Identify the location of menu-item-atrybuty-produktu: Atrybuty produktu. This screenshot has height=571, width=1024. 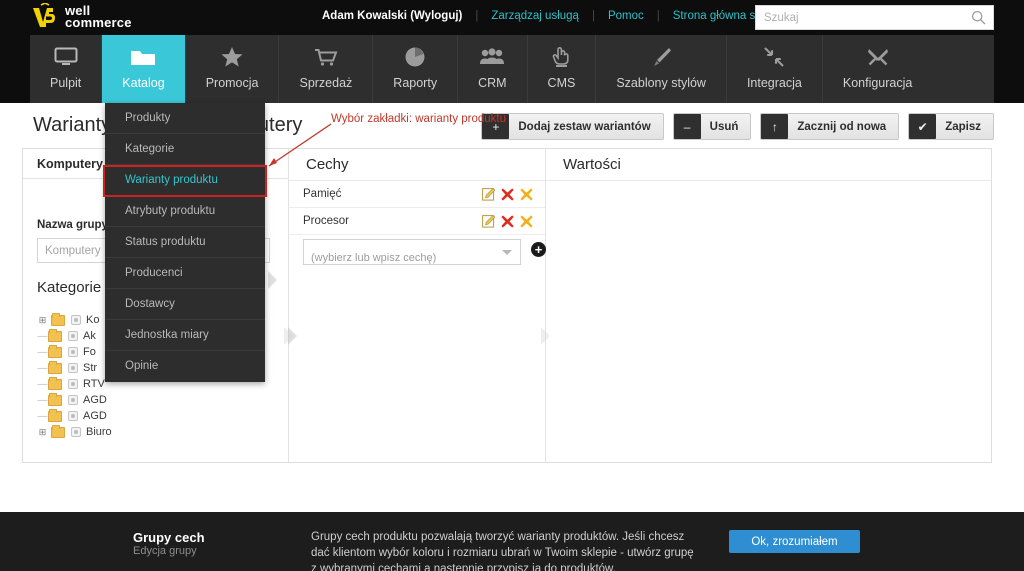
(185, 211).